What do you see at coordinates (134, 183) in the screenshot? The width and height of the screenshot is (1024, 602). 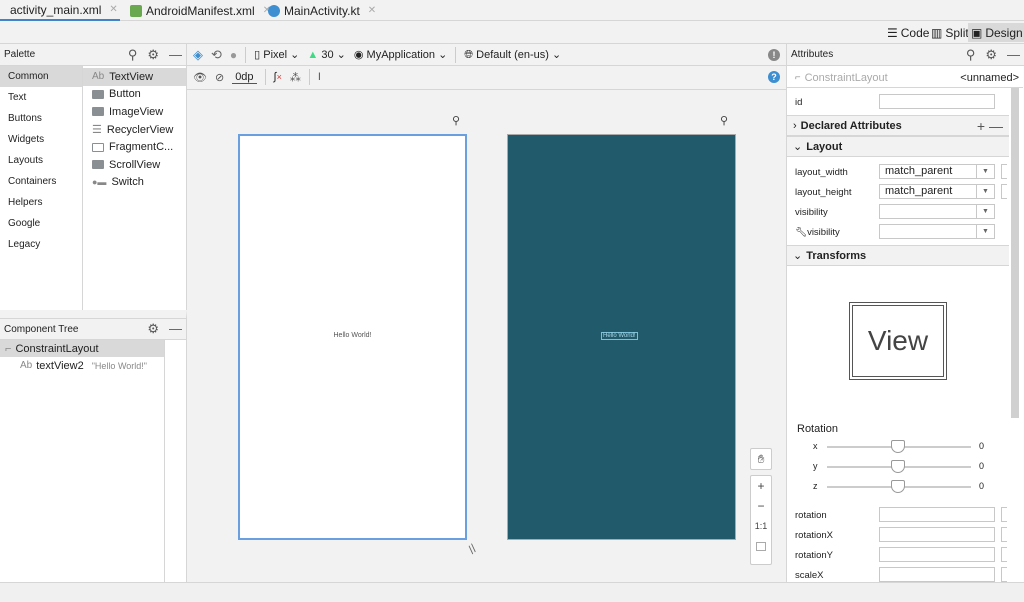 I see `palette-item-switch: ●▬ Switch` at bounding box center [134, 183].